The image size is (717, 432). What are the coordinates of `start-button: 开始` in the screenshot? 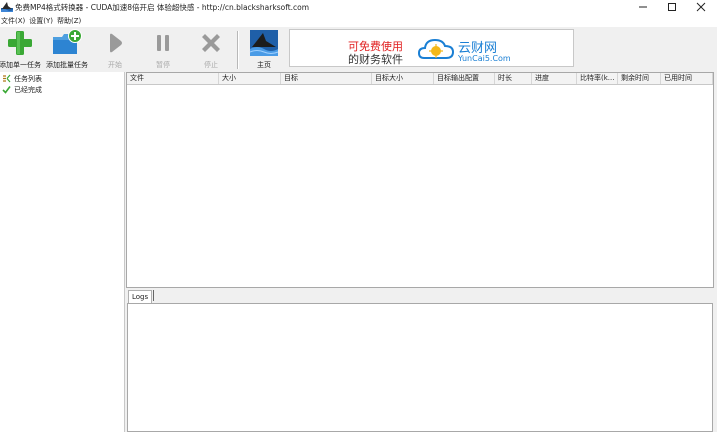 It's located at (115, 49).